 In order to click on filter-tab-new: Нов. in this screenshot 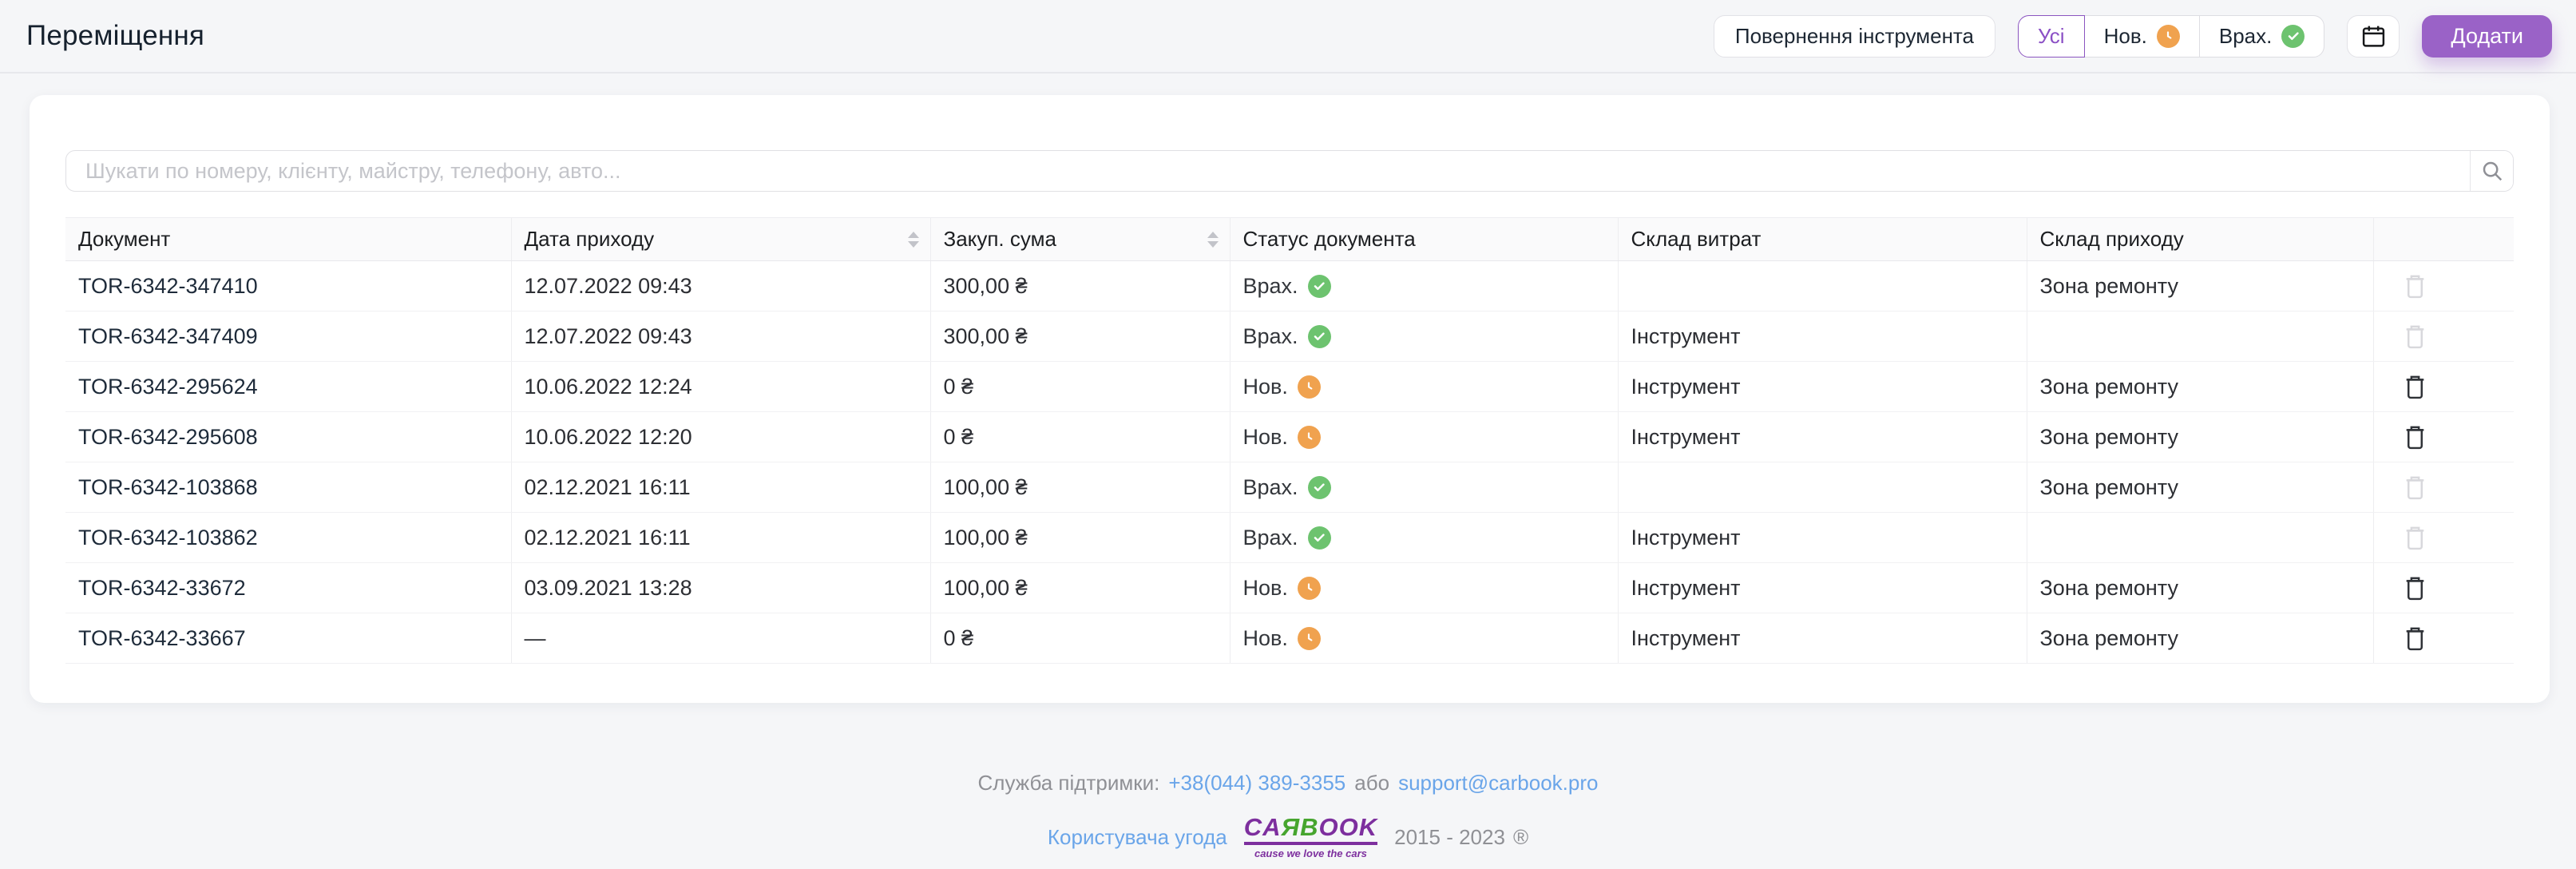, I will do `click(2141, 36)`.